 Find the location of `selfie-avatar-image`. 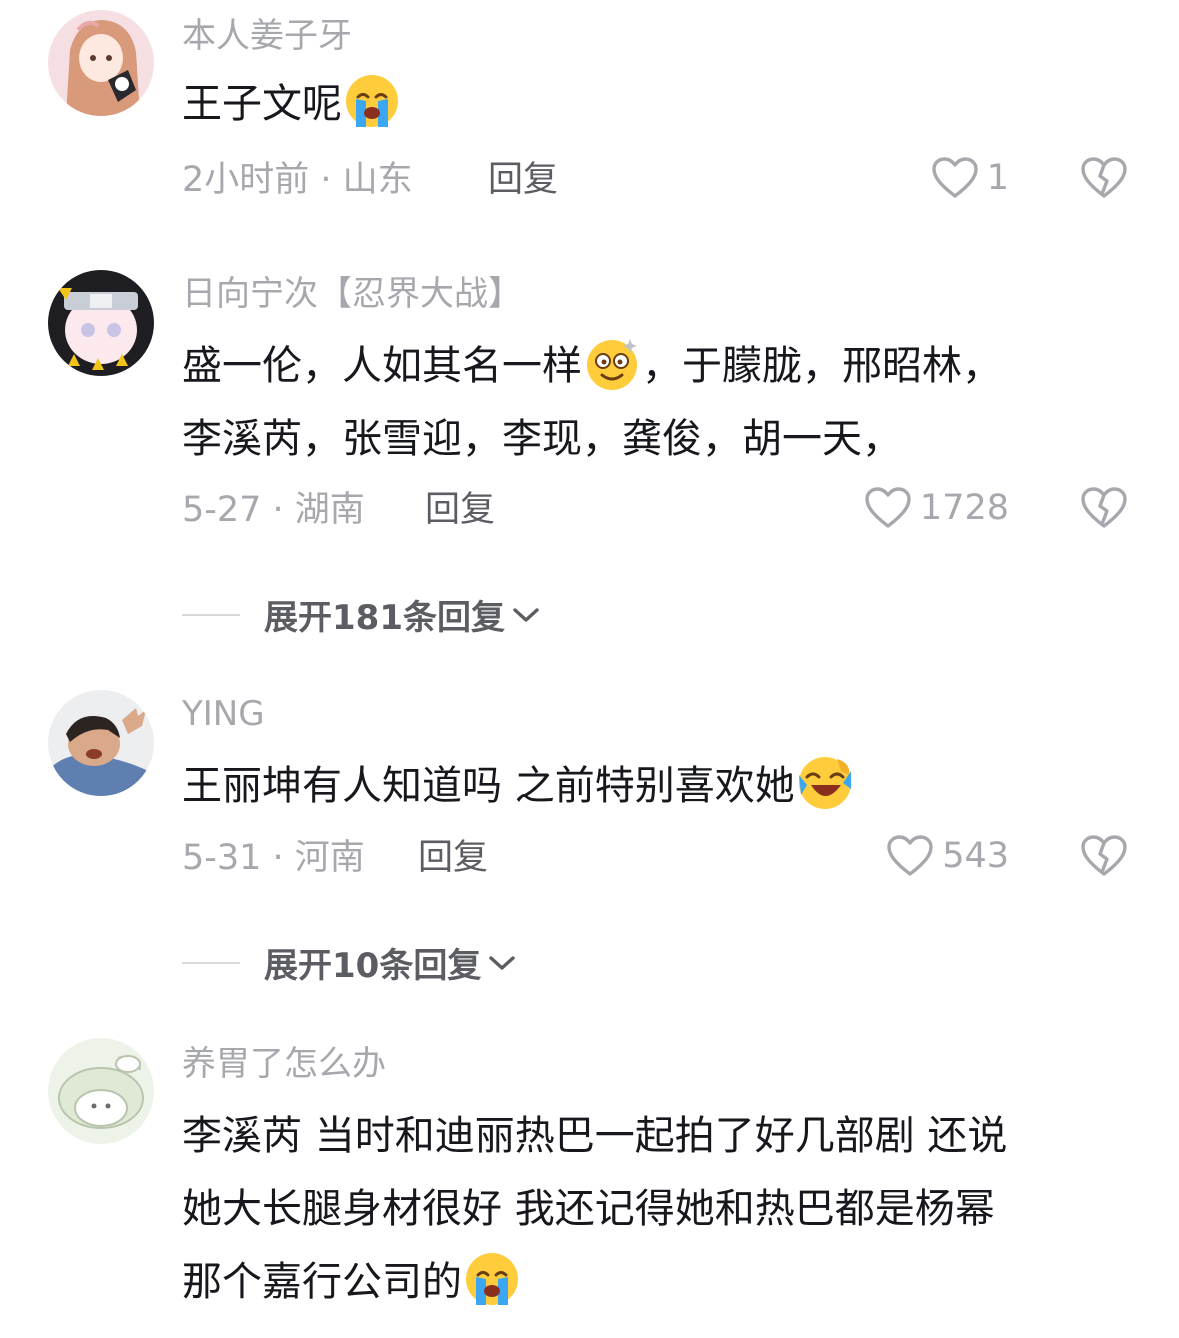

selfie-avatar-image is located at coordinates (101, 743).